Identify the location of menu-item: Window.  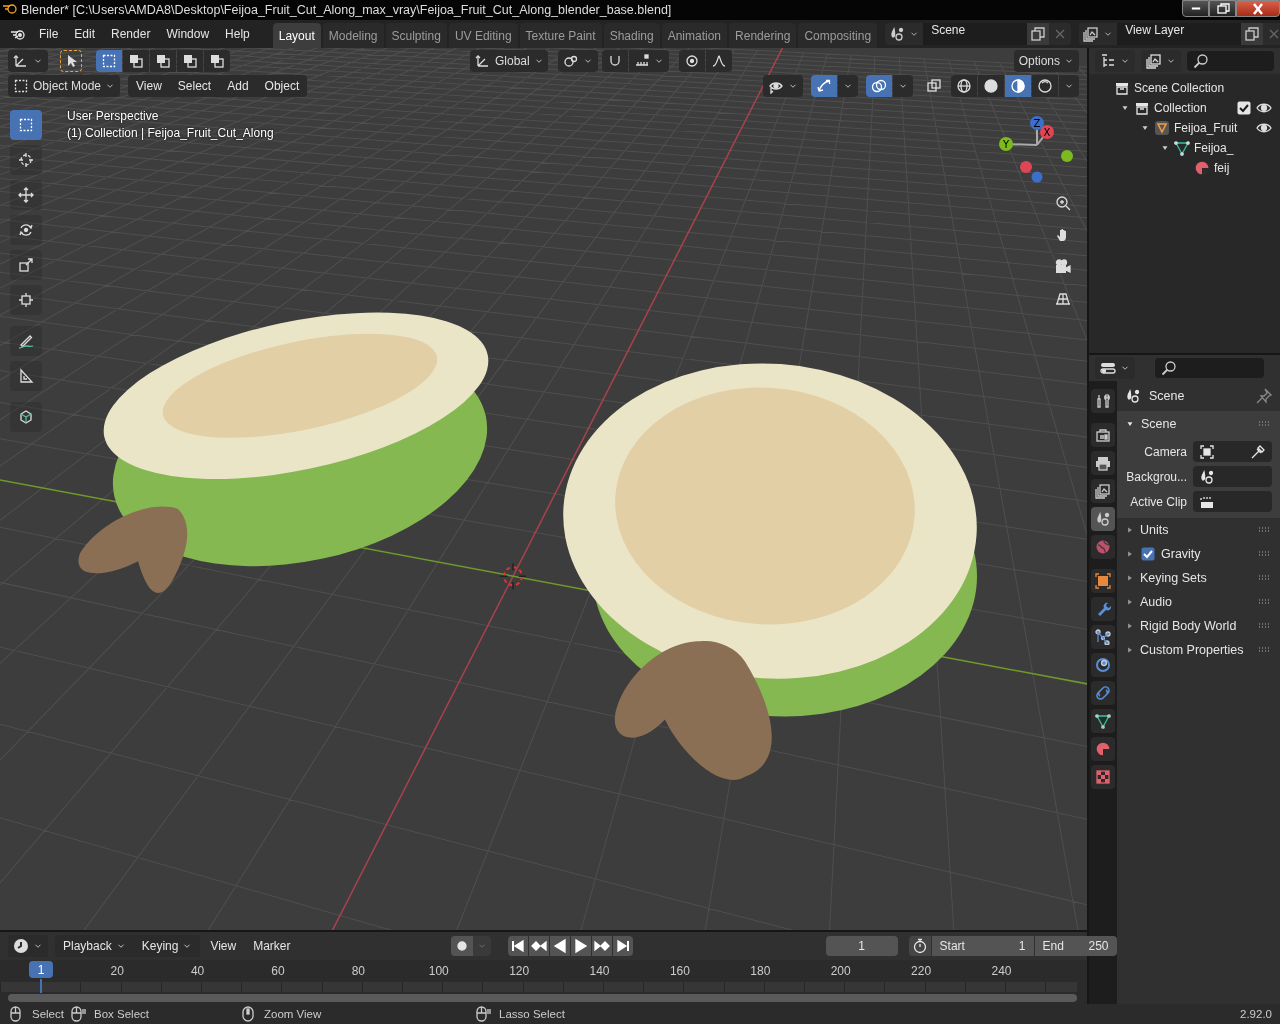
(188, 34).